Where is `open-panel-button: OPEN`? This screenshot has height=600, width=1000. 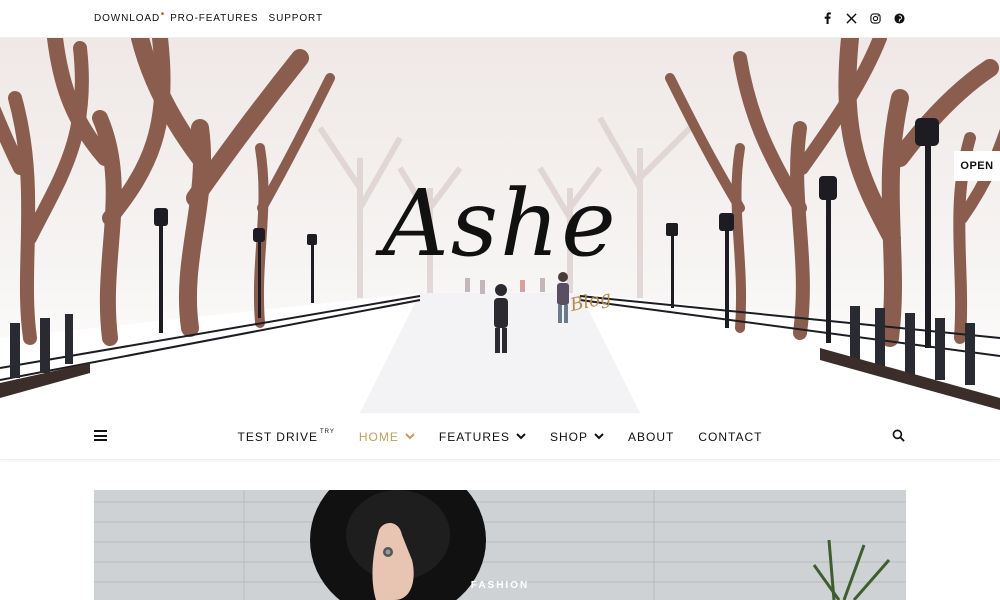 open-panel-button: OPEN is located at coordinates (977, 166).